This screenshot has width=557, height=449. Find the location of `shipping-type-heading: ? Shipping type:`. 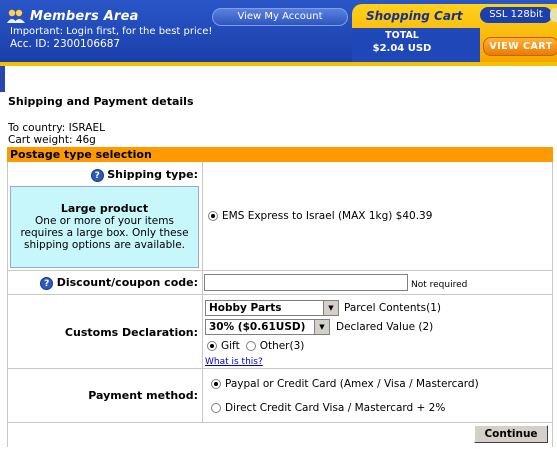

shipping-type-heading: ? Shipping type: is located at coordinates (144, 175).